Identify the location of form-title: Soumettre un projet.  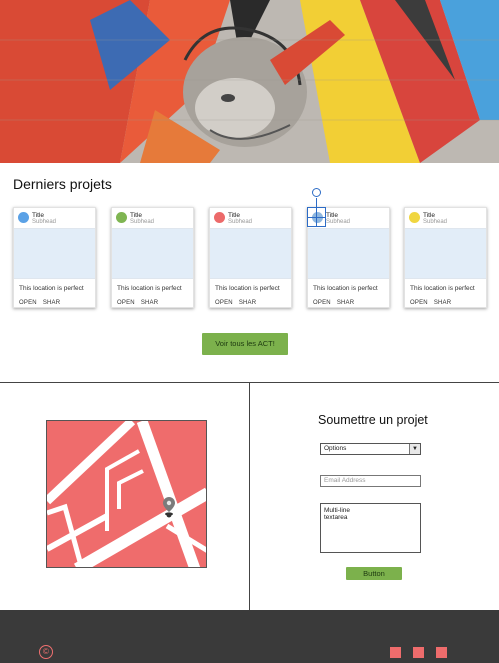
(373, 420).